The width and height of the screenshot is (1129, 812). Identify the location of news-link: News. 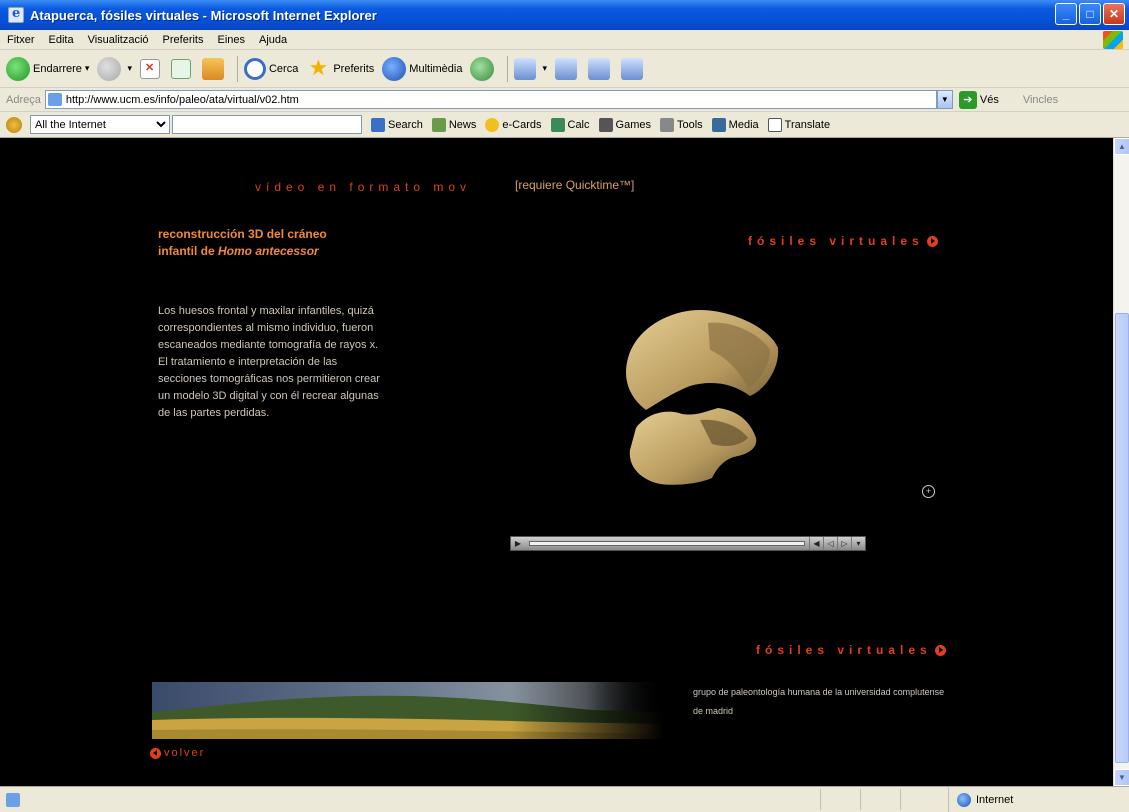
(454, 124).